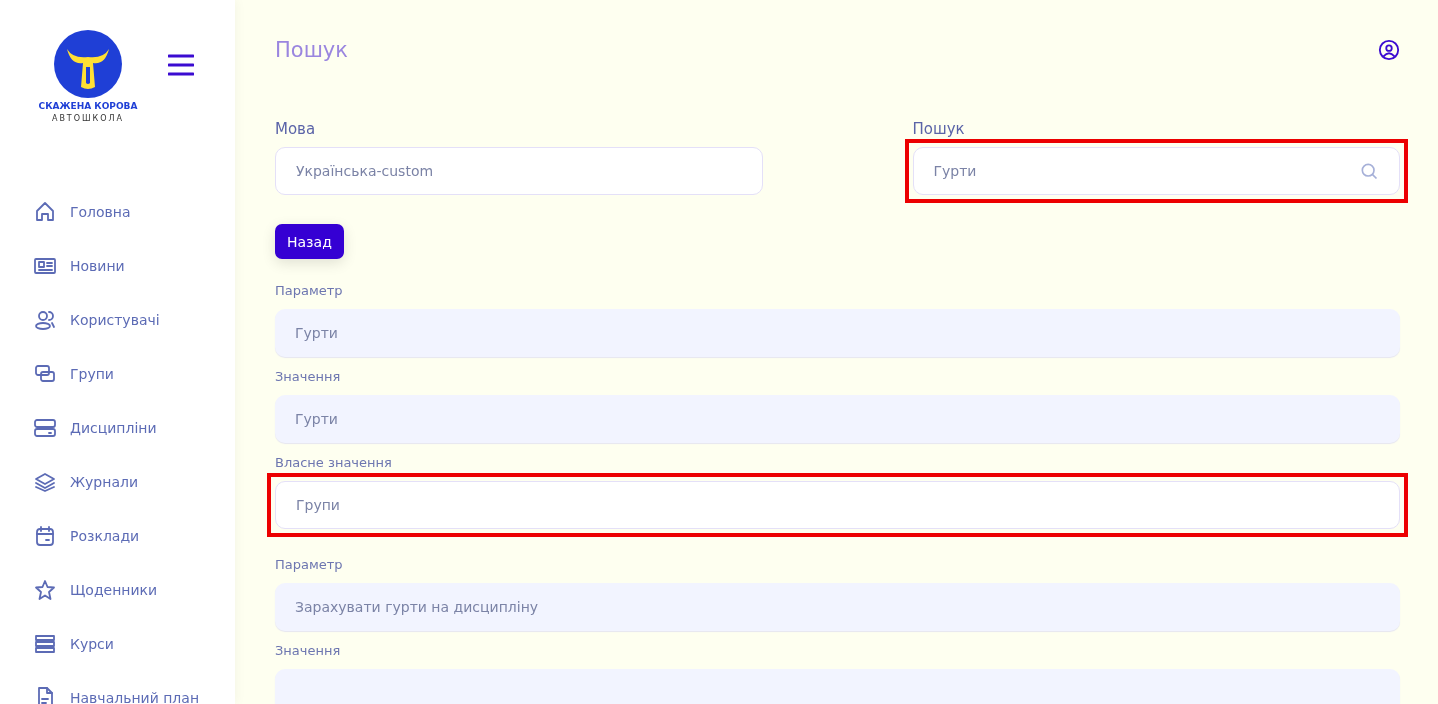 The width and height of the screenshot is (1438, 704). Describe the element at coordinates (45, 212) in the screenshot. I see `home-icon` at that location.